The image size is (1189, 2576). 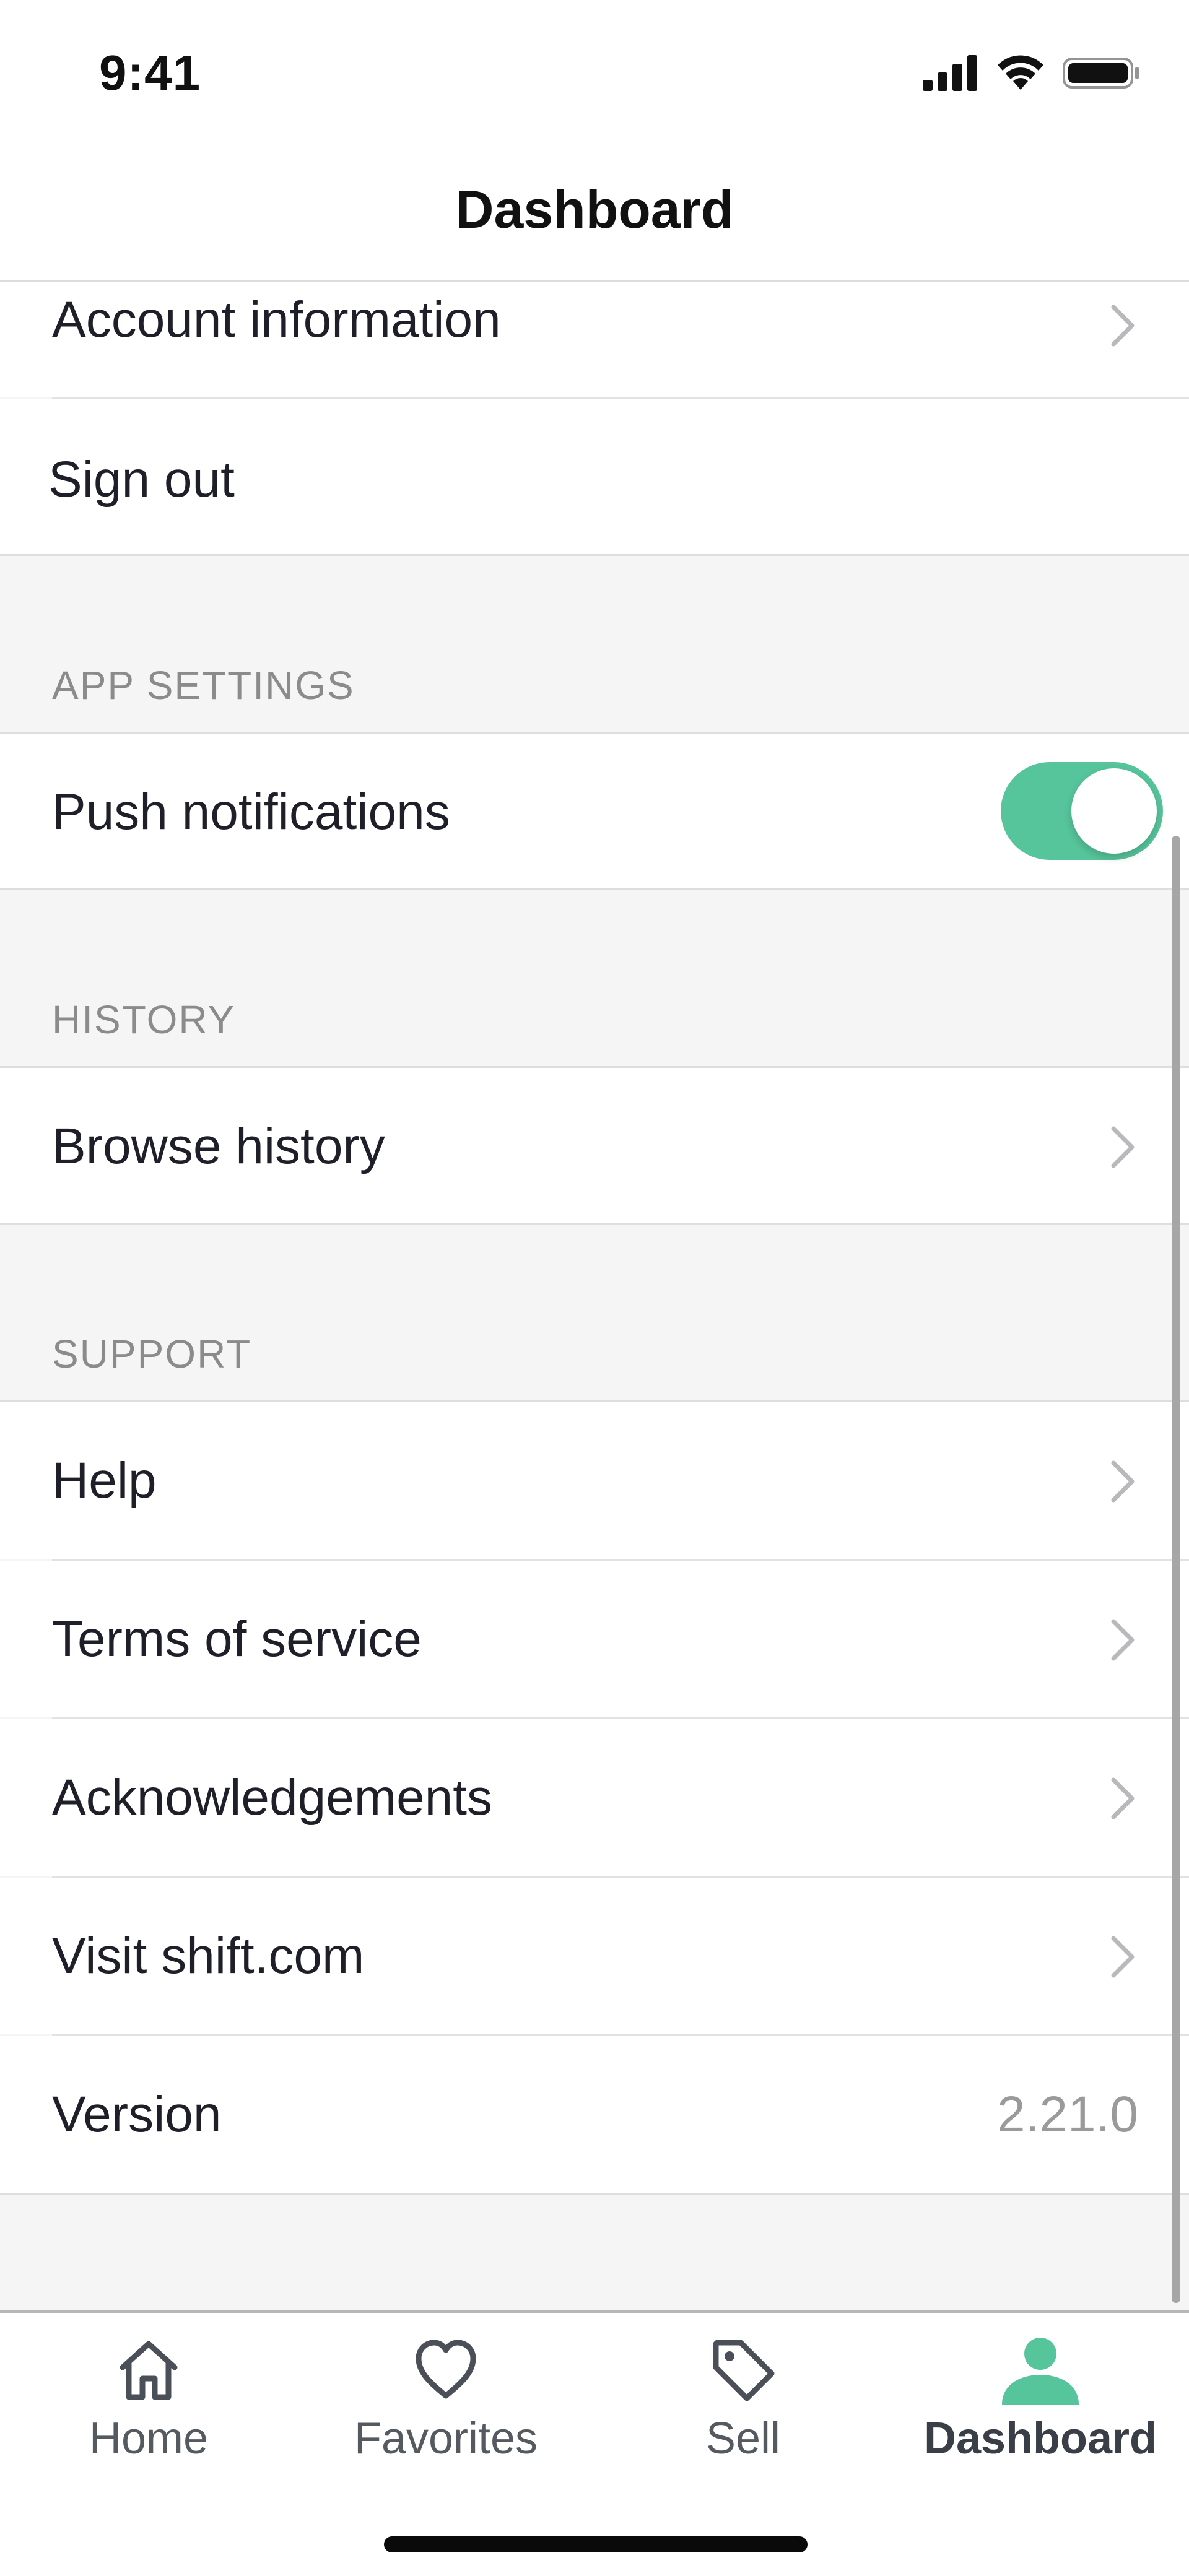 I want to click on battery-icon, so click(x=1101, y=73).